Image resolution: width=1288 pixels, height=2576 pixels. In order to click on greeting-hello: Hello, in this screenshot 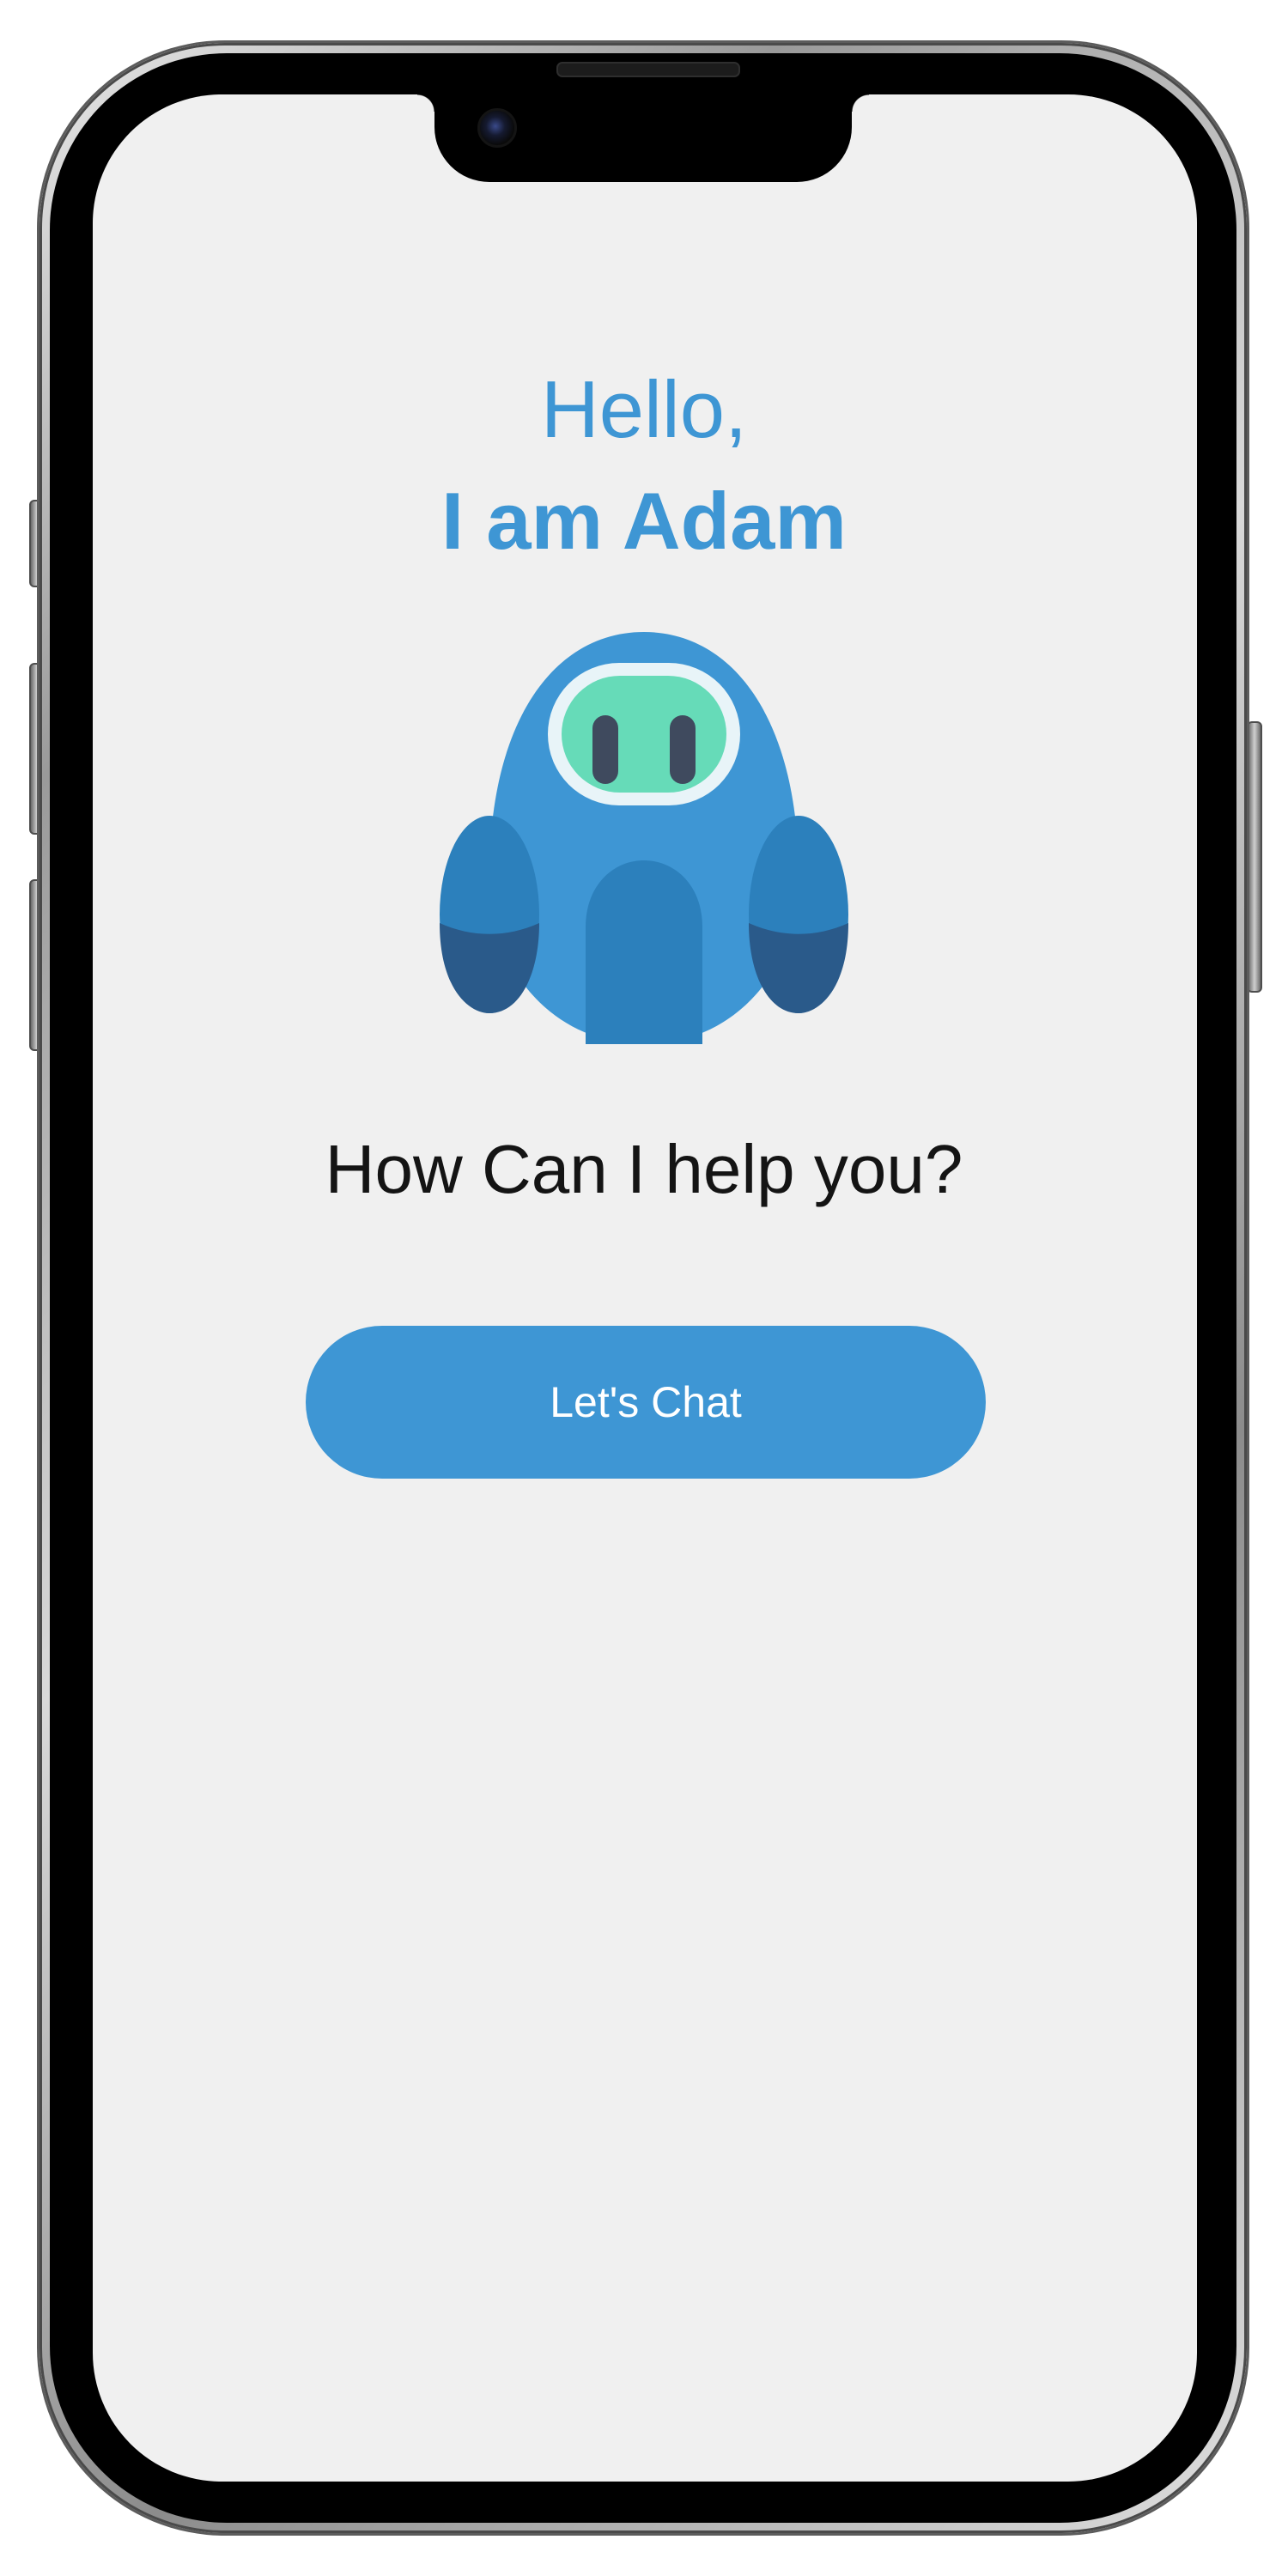, I will do `click(644, 409)`.